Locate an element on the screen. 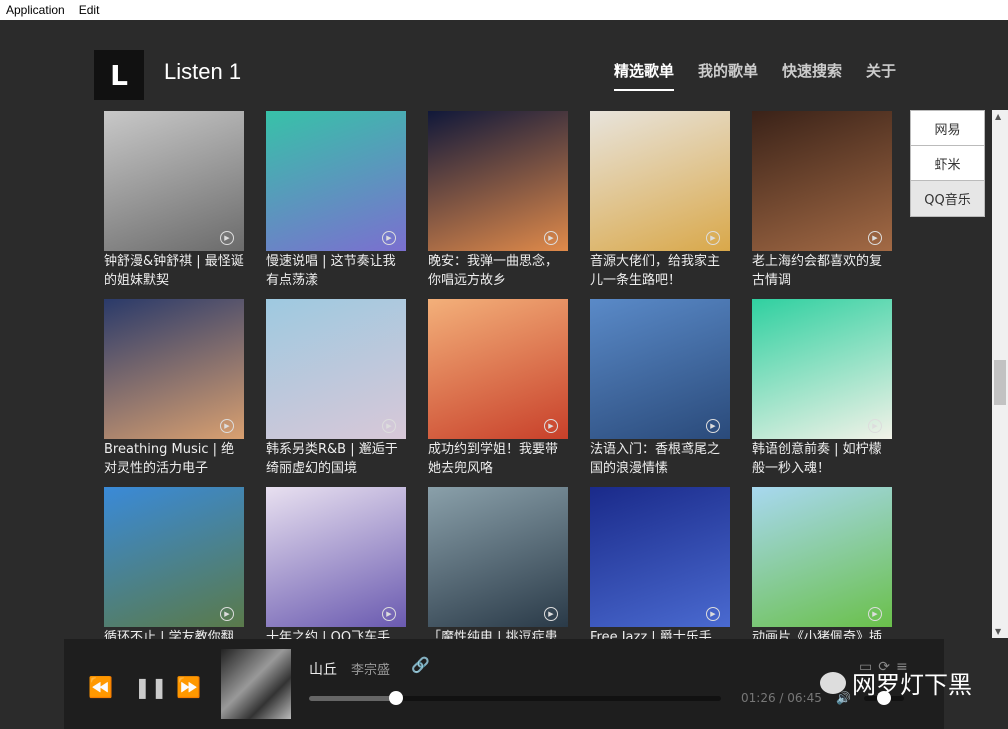  source-qq: QQ音乐 is located at coordinates (947, 198).